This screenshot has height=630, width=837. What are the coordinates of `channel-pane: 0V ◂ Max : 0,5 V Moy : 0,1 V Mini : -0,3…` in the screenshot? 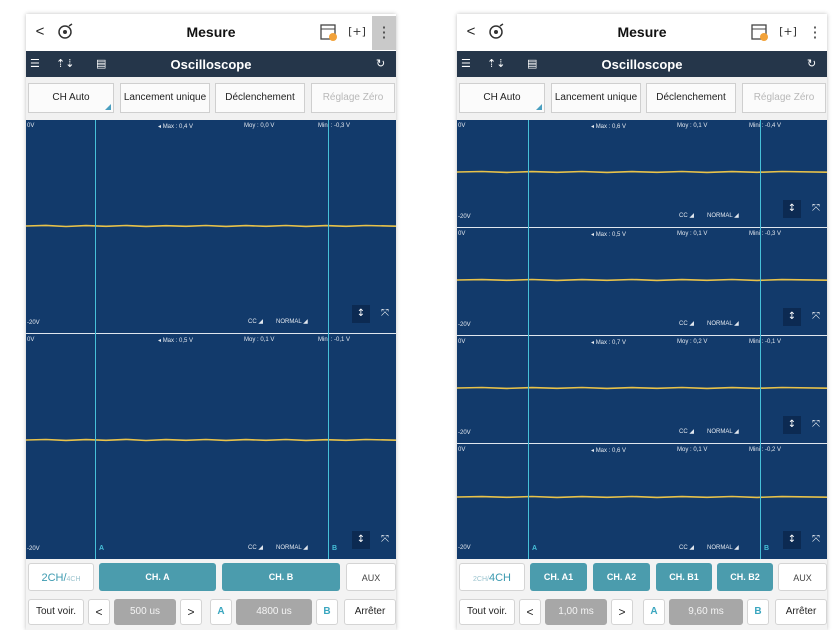 It's located at (642, 282).